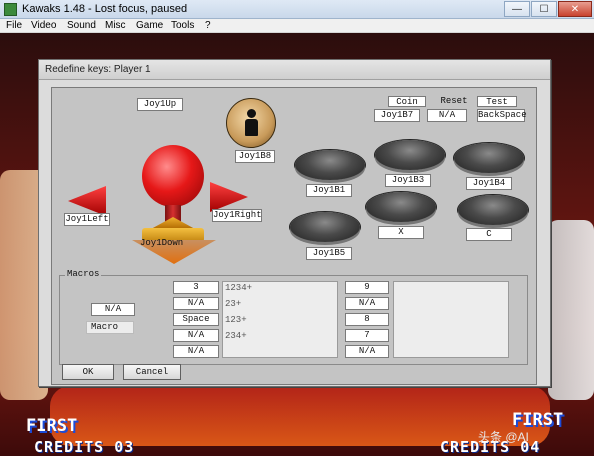 This screenshot has height=456, width=594. Describe the element at coordinates (538, 420) in the screenshot. I see `first-label-right: FIRST` at that location.